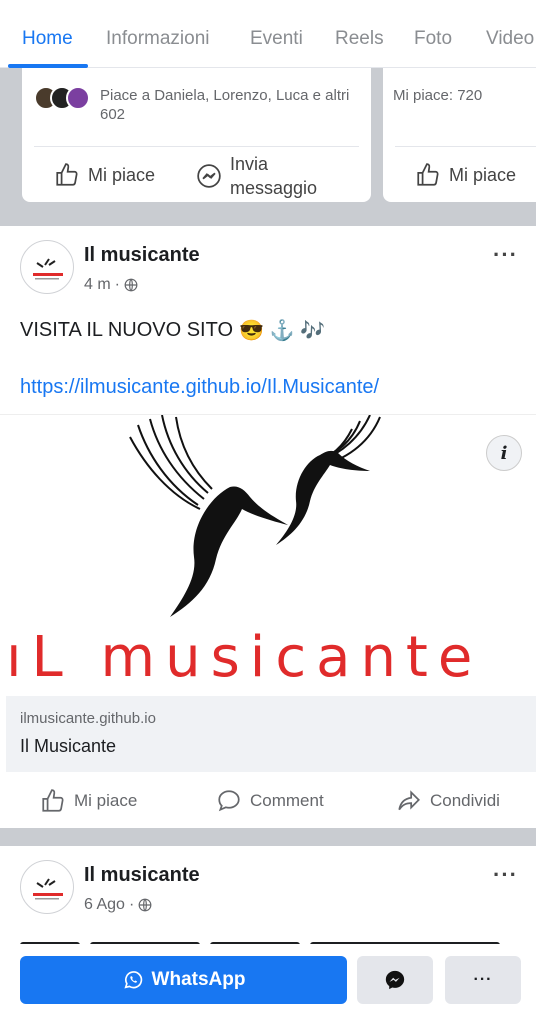 This screenshot has width=536, height=1022. I want to click on likes-count: Mi piace: 720, so click(438, 95).